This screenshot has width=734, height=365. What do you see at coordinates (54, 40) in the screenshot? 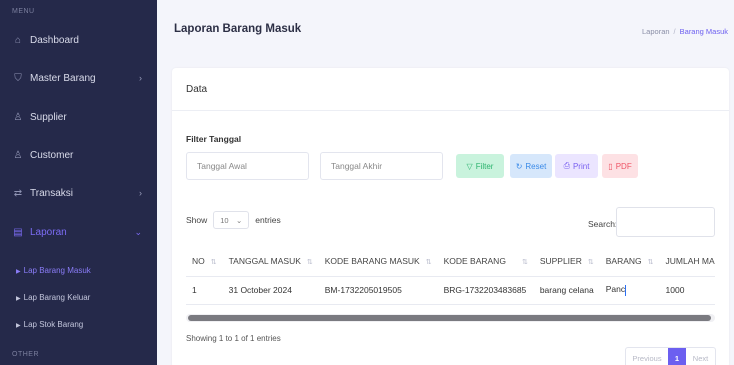
I see `sidebar-item-label: Dashboard` at bounding box center [54, 40].